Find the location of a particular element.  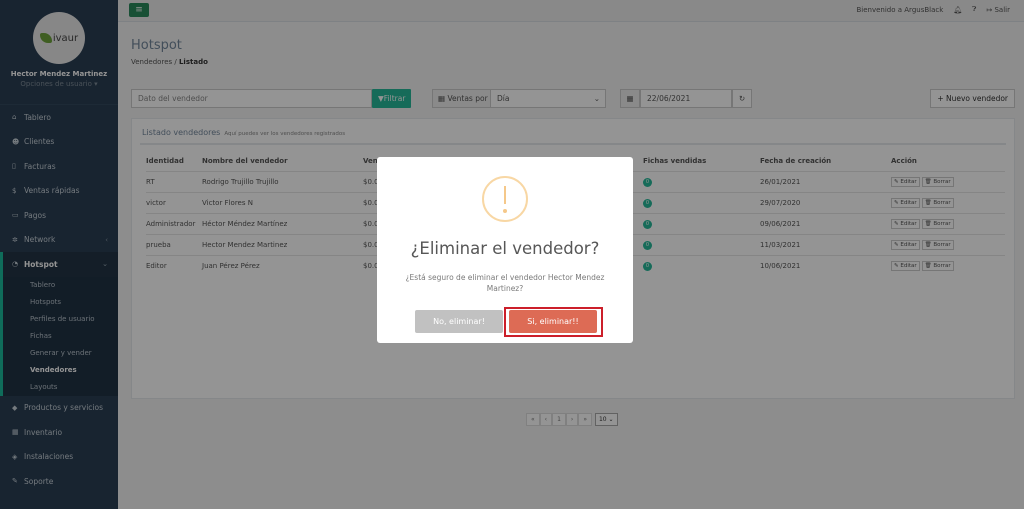

warning-bar is located at coordinates (505, 195).